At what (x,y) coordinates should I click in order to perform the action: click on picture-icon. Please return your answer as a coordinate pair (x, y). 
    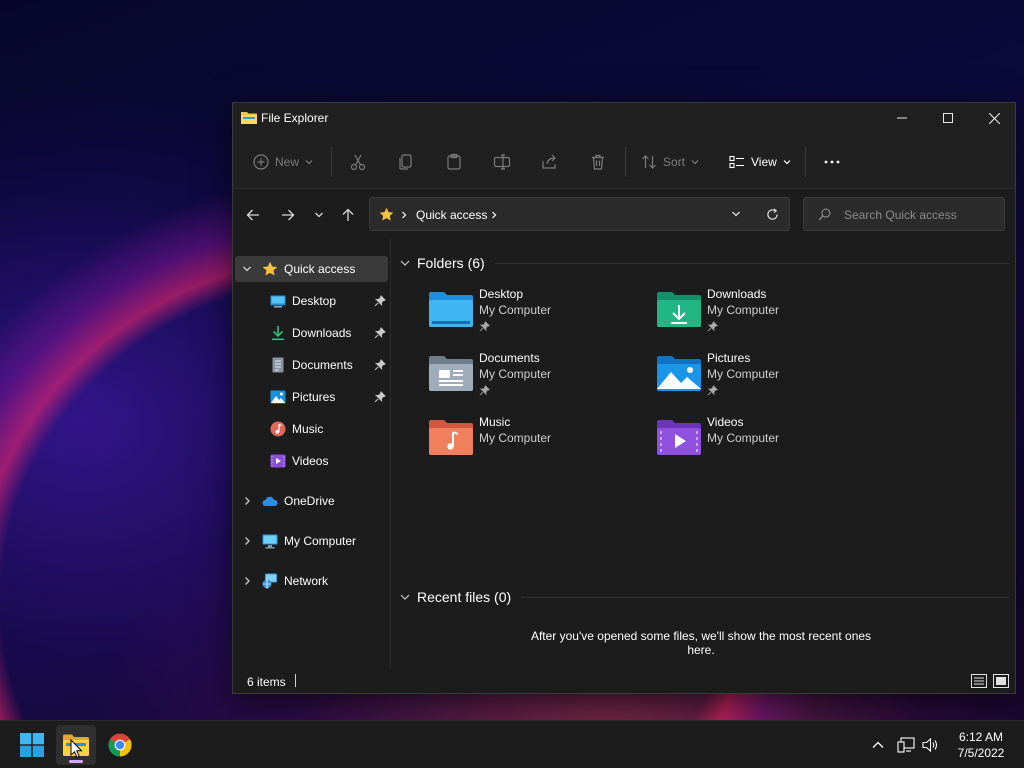
    Looking at the image, I should click on (278, 397).